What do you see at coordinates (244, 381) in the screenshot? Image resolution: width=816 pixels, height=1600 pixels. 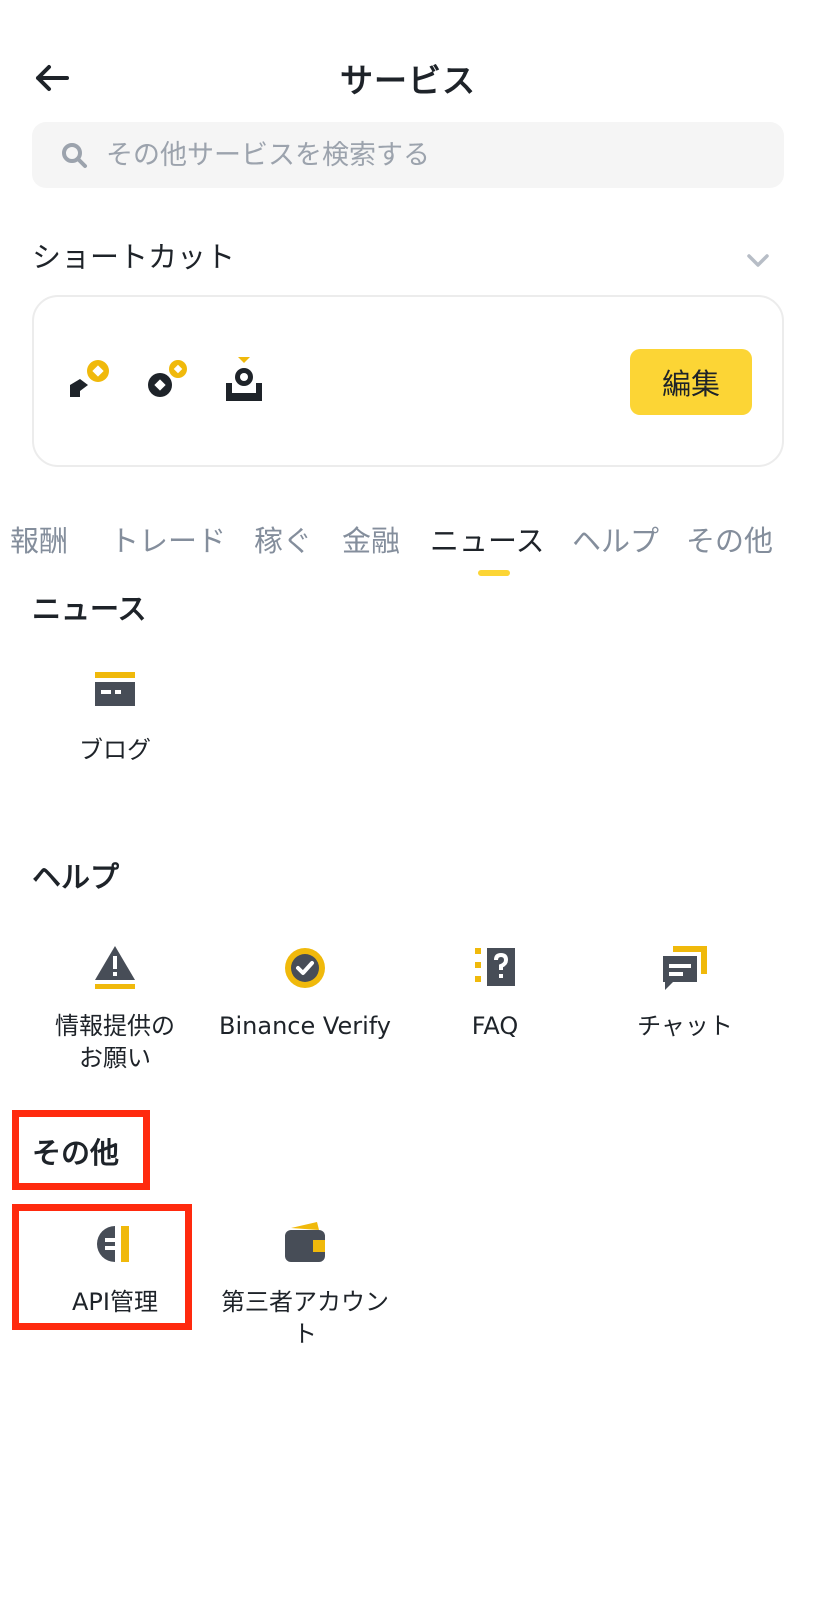 I see `deposit-icon` at bounding box center [244, 381].